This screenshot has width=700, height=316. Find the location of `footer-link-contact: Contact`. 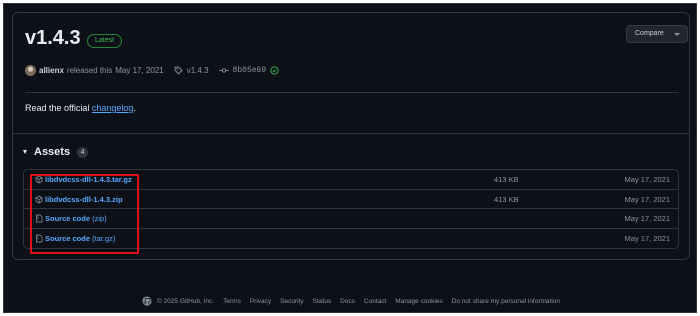

footer-link-contact: Contact is located at coordinates (375, 301).